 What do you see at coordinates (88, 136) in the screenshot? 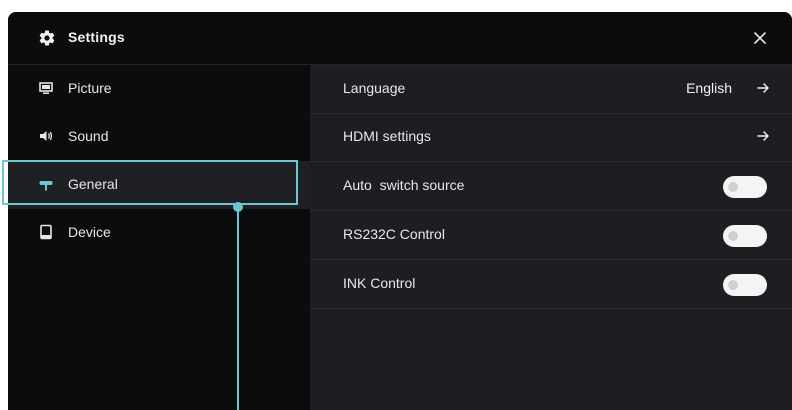
I see `sidebar-item-label: Sound` at bounding box center [88, 136].